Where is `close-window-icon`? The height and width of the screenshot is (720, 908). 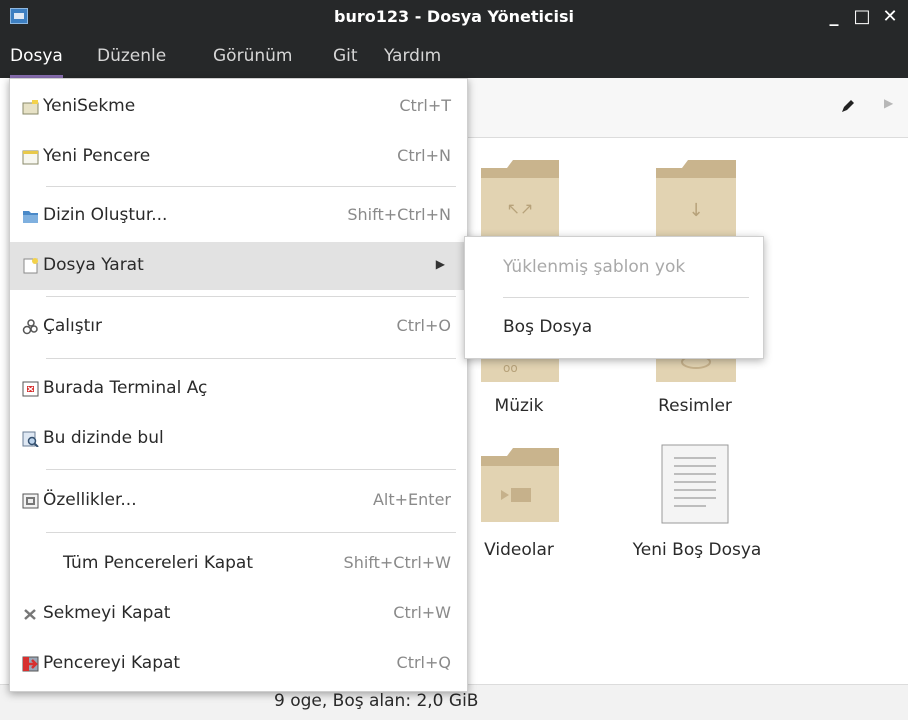 close-window-icon is located at coordinates (30, 664).